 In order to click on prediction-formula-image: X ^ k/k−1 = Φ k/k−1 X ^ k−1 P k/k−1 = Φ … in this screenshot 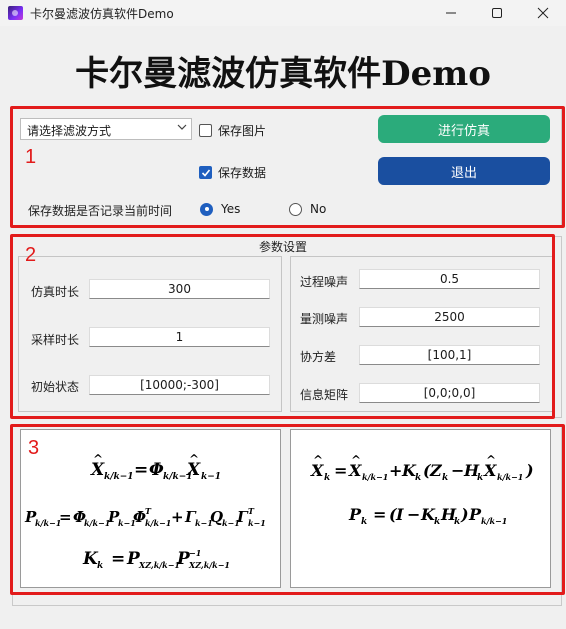, I will do `click(150, 508)`.